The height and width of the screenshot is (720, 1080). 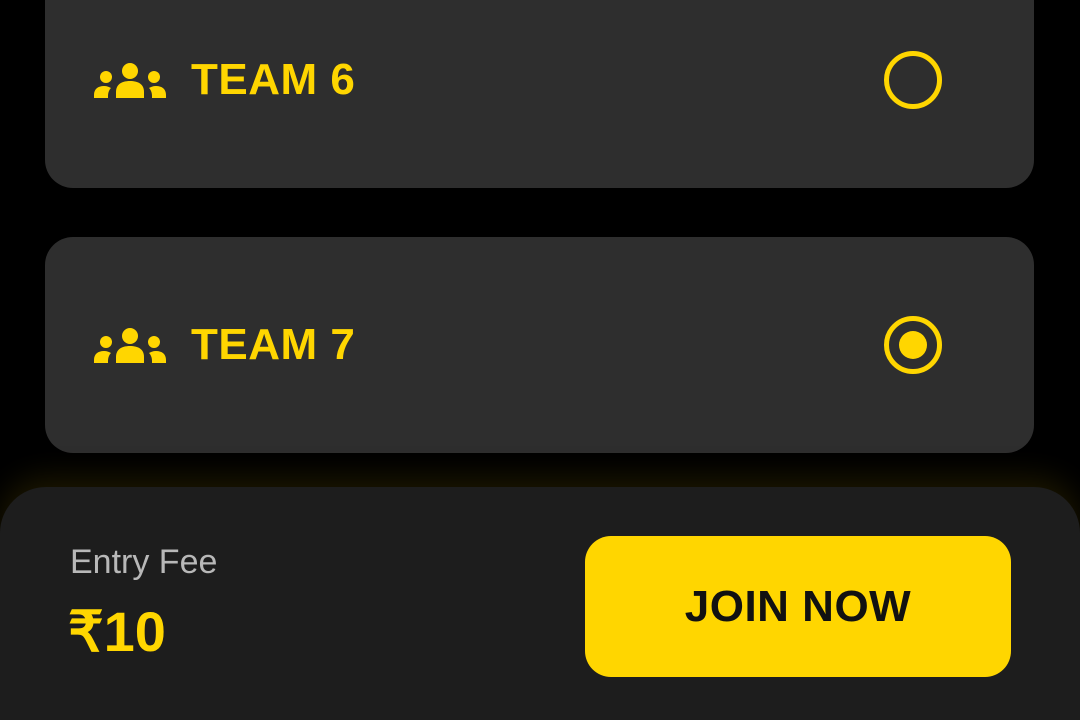 I want to click on team-option-row: TEAM 6, so click(x=539, y=80).